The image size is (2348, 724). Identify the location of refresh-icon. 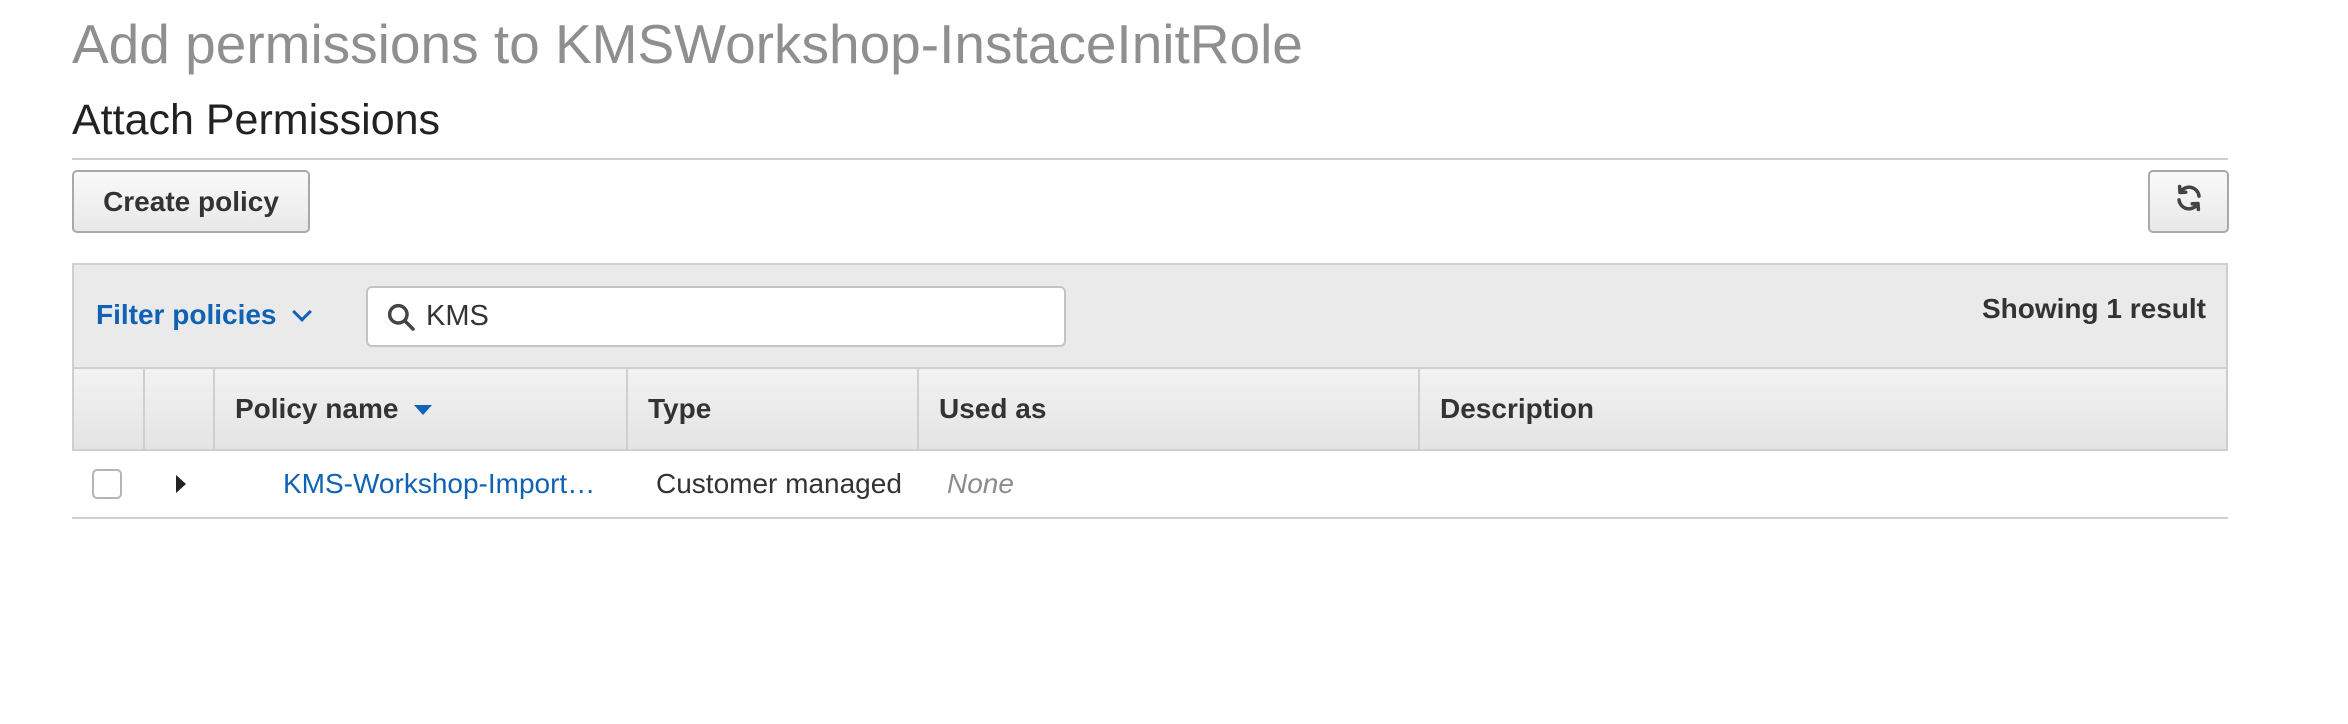
(2189, 201).